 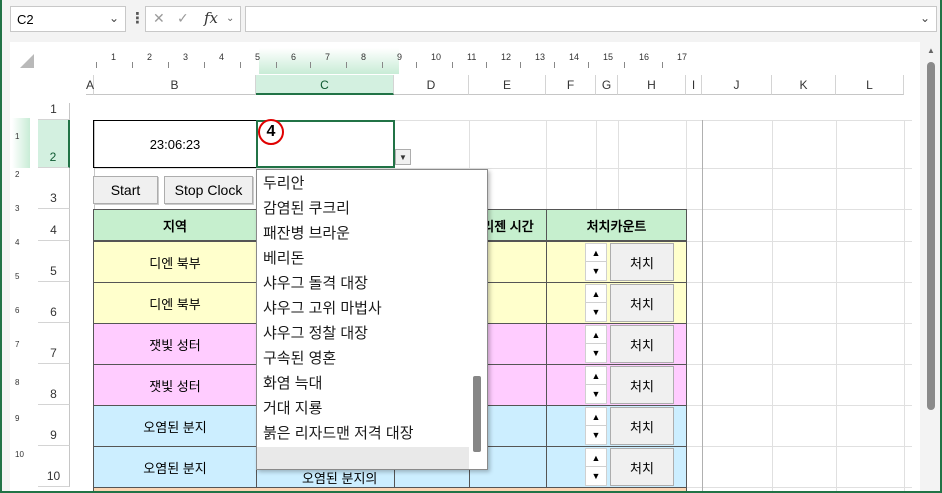 I want to click on cancel-icon: ✕, so click(x=159, y=18).